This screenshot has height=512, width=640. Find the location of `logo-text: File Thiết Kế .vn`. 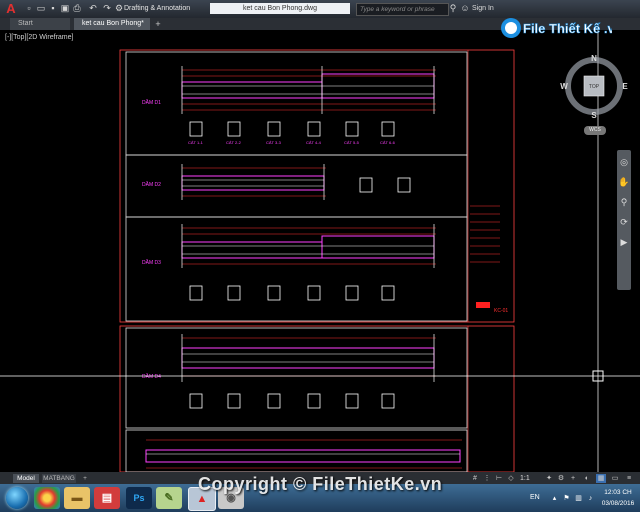

logo-text: File Thiết Kế .vn is located at coordinates (567, 28).